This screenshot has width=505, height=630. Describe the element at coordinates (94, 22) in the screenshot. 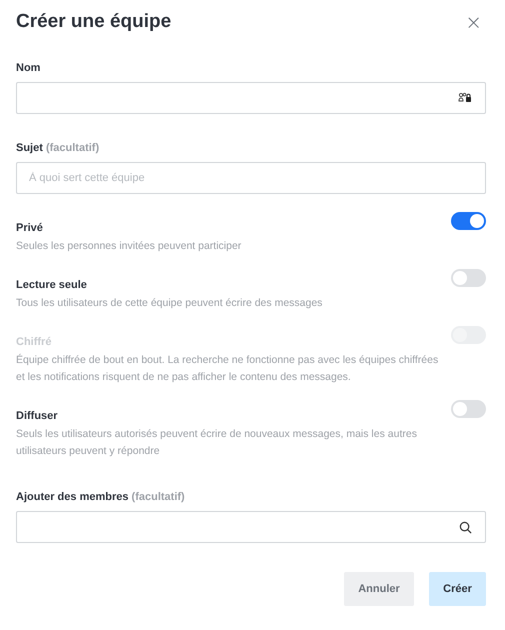

I see `dialog-title: Créer une équipe` at that location.